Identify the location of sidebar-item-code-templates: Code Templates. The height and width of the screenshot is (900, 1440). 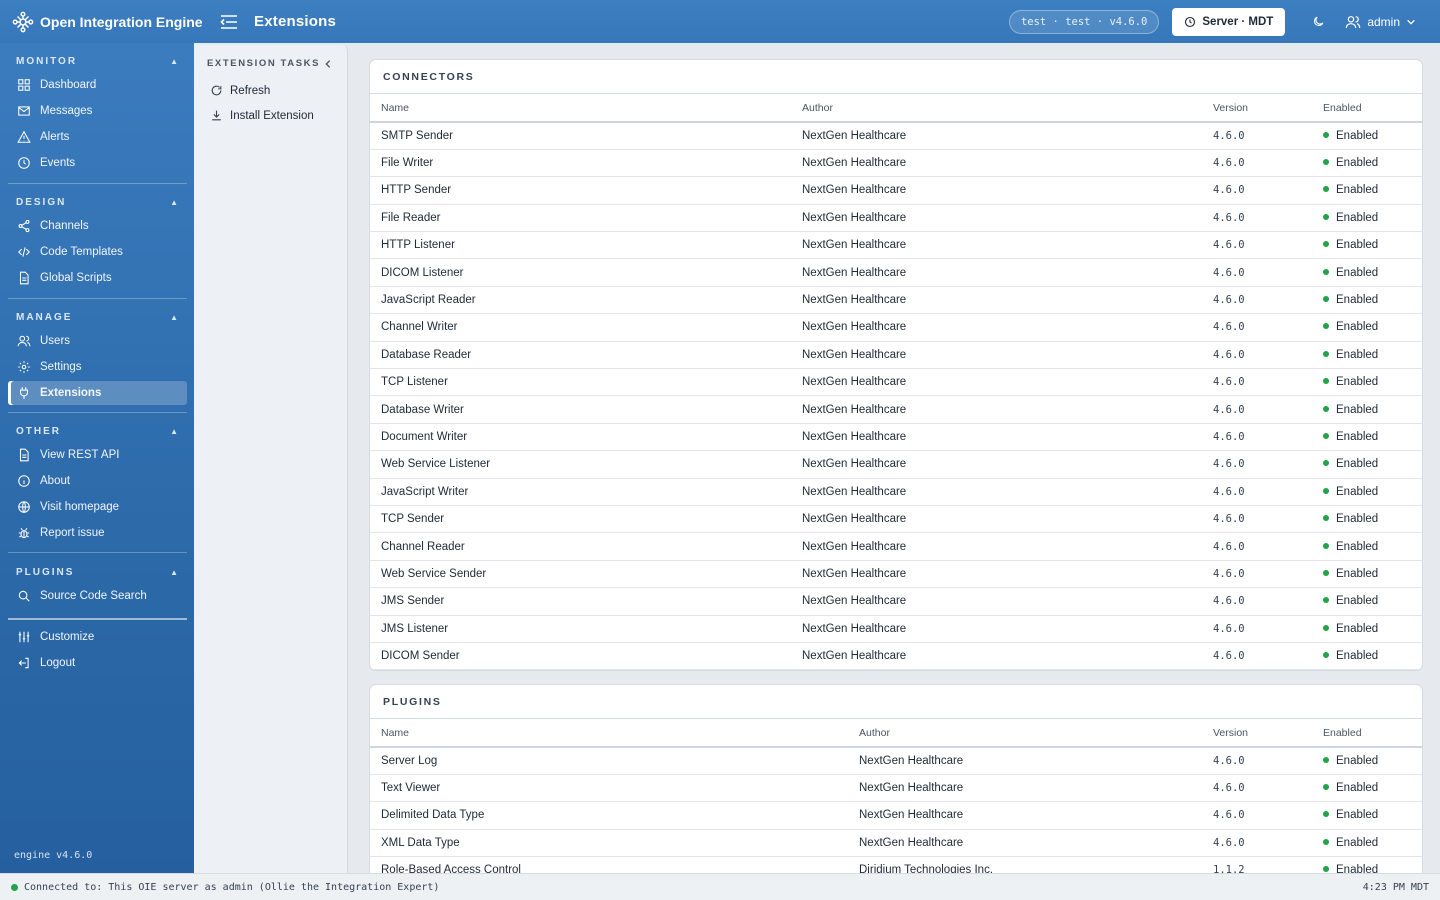
(97, 252).